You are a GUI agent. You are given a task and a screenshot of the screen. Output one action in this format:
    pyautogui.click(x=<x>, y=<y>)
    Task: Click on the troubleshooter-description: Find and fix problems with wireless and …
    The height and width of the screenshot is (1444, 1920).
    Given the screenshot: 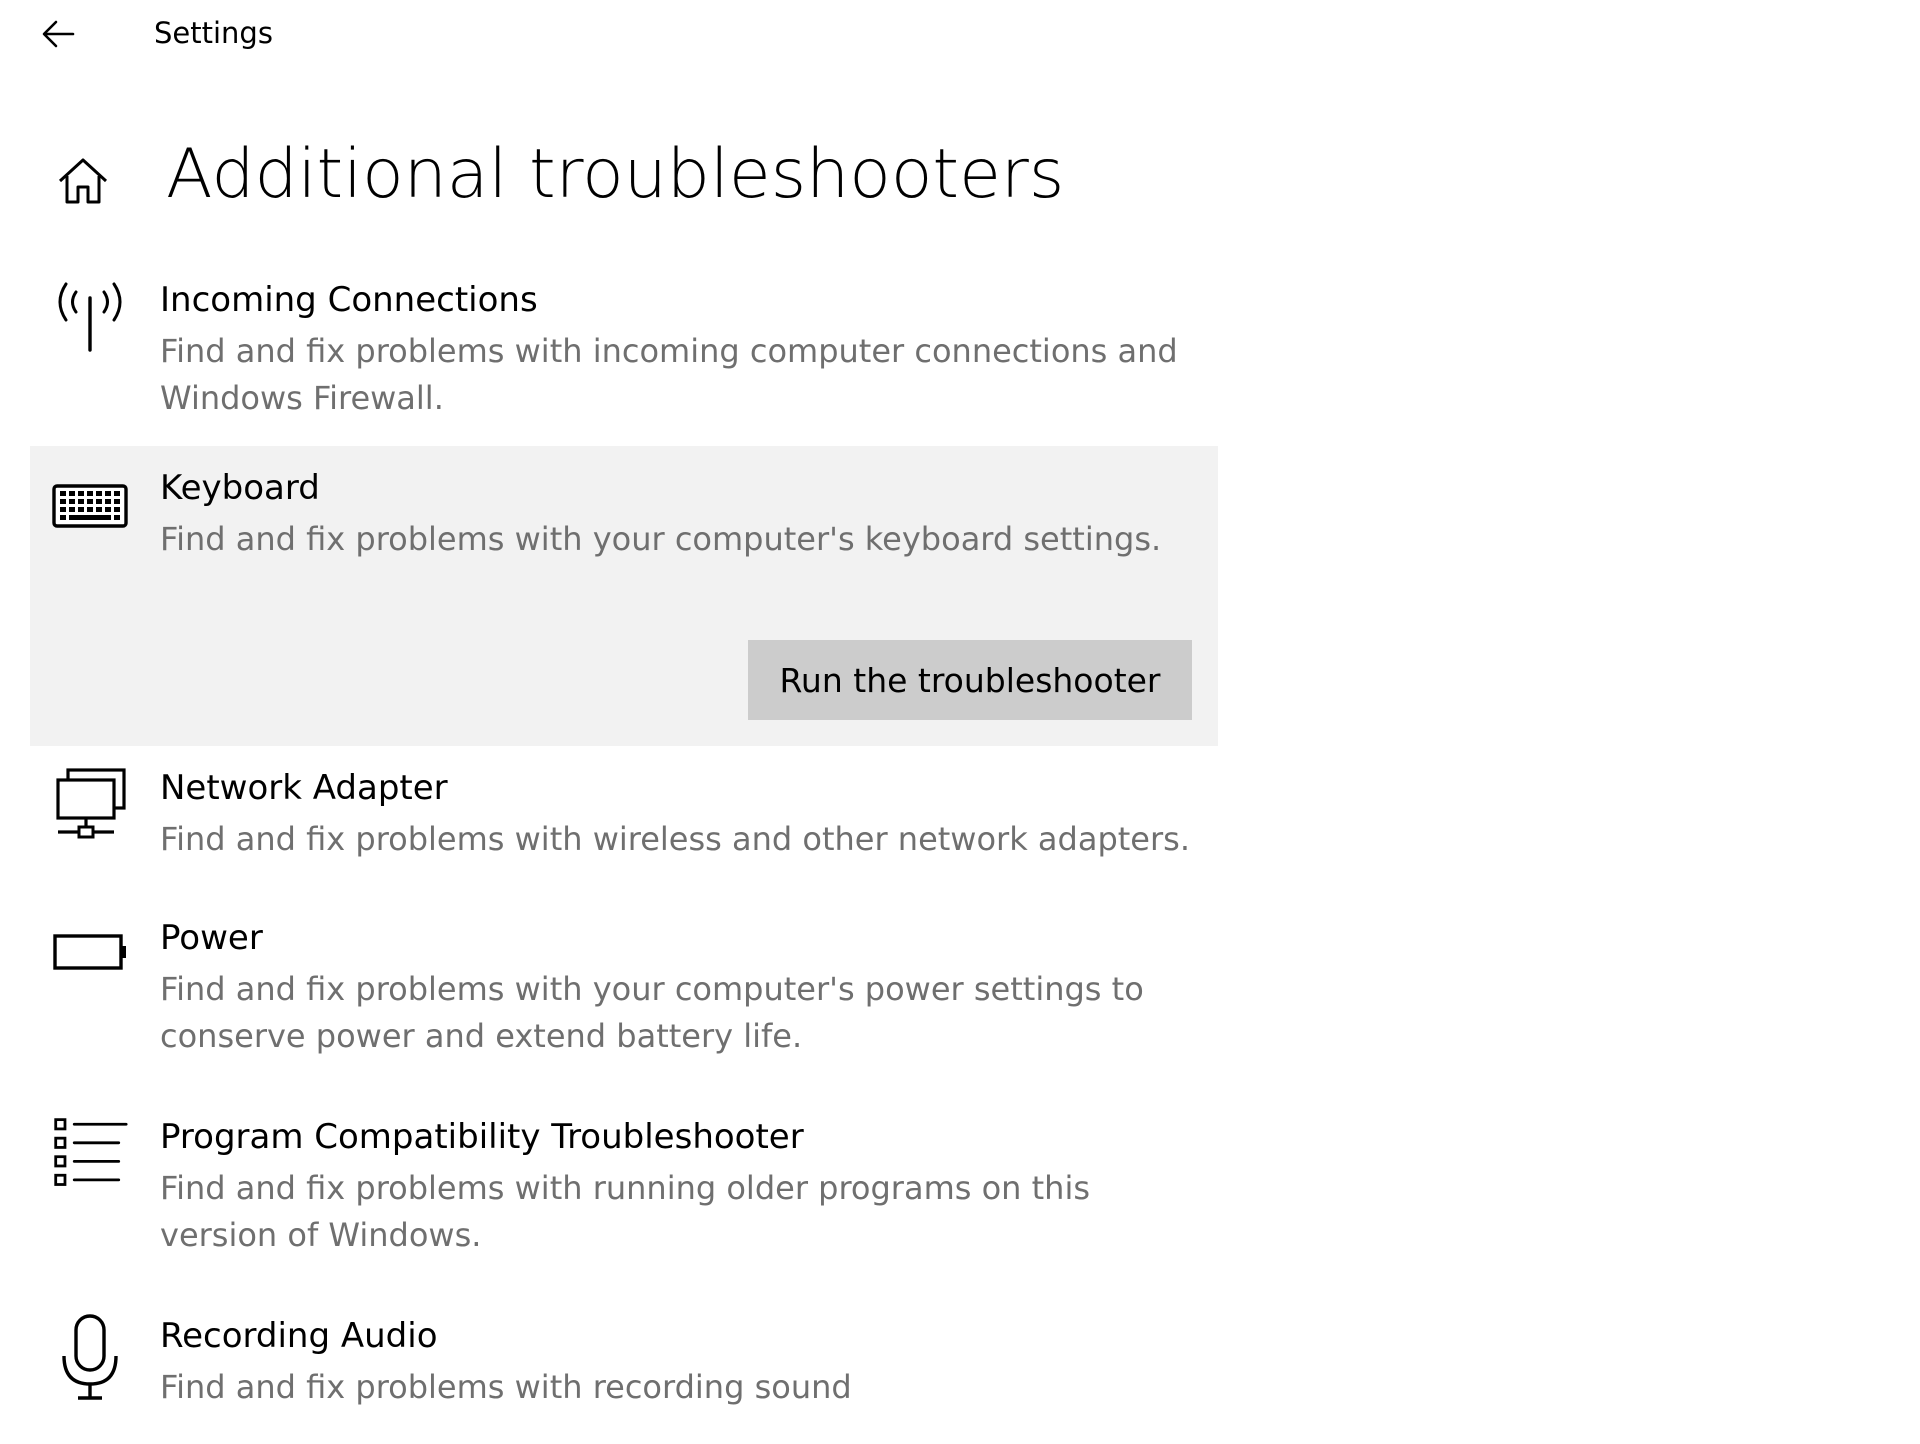 What is the action you would take?
    pyautogui.click(x=675, y=839)
    